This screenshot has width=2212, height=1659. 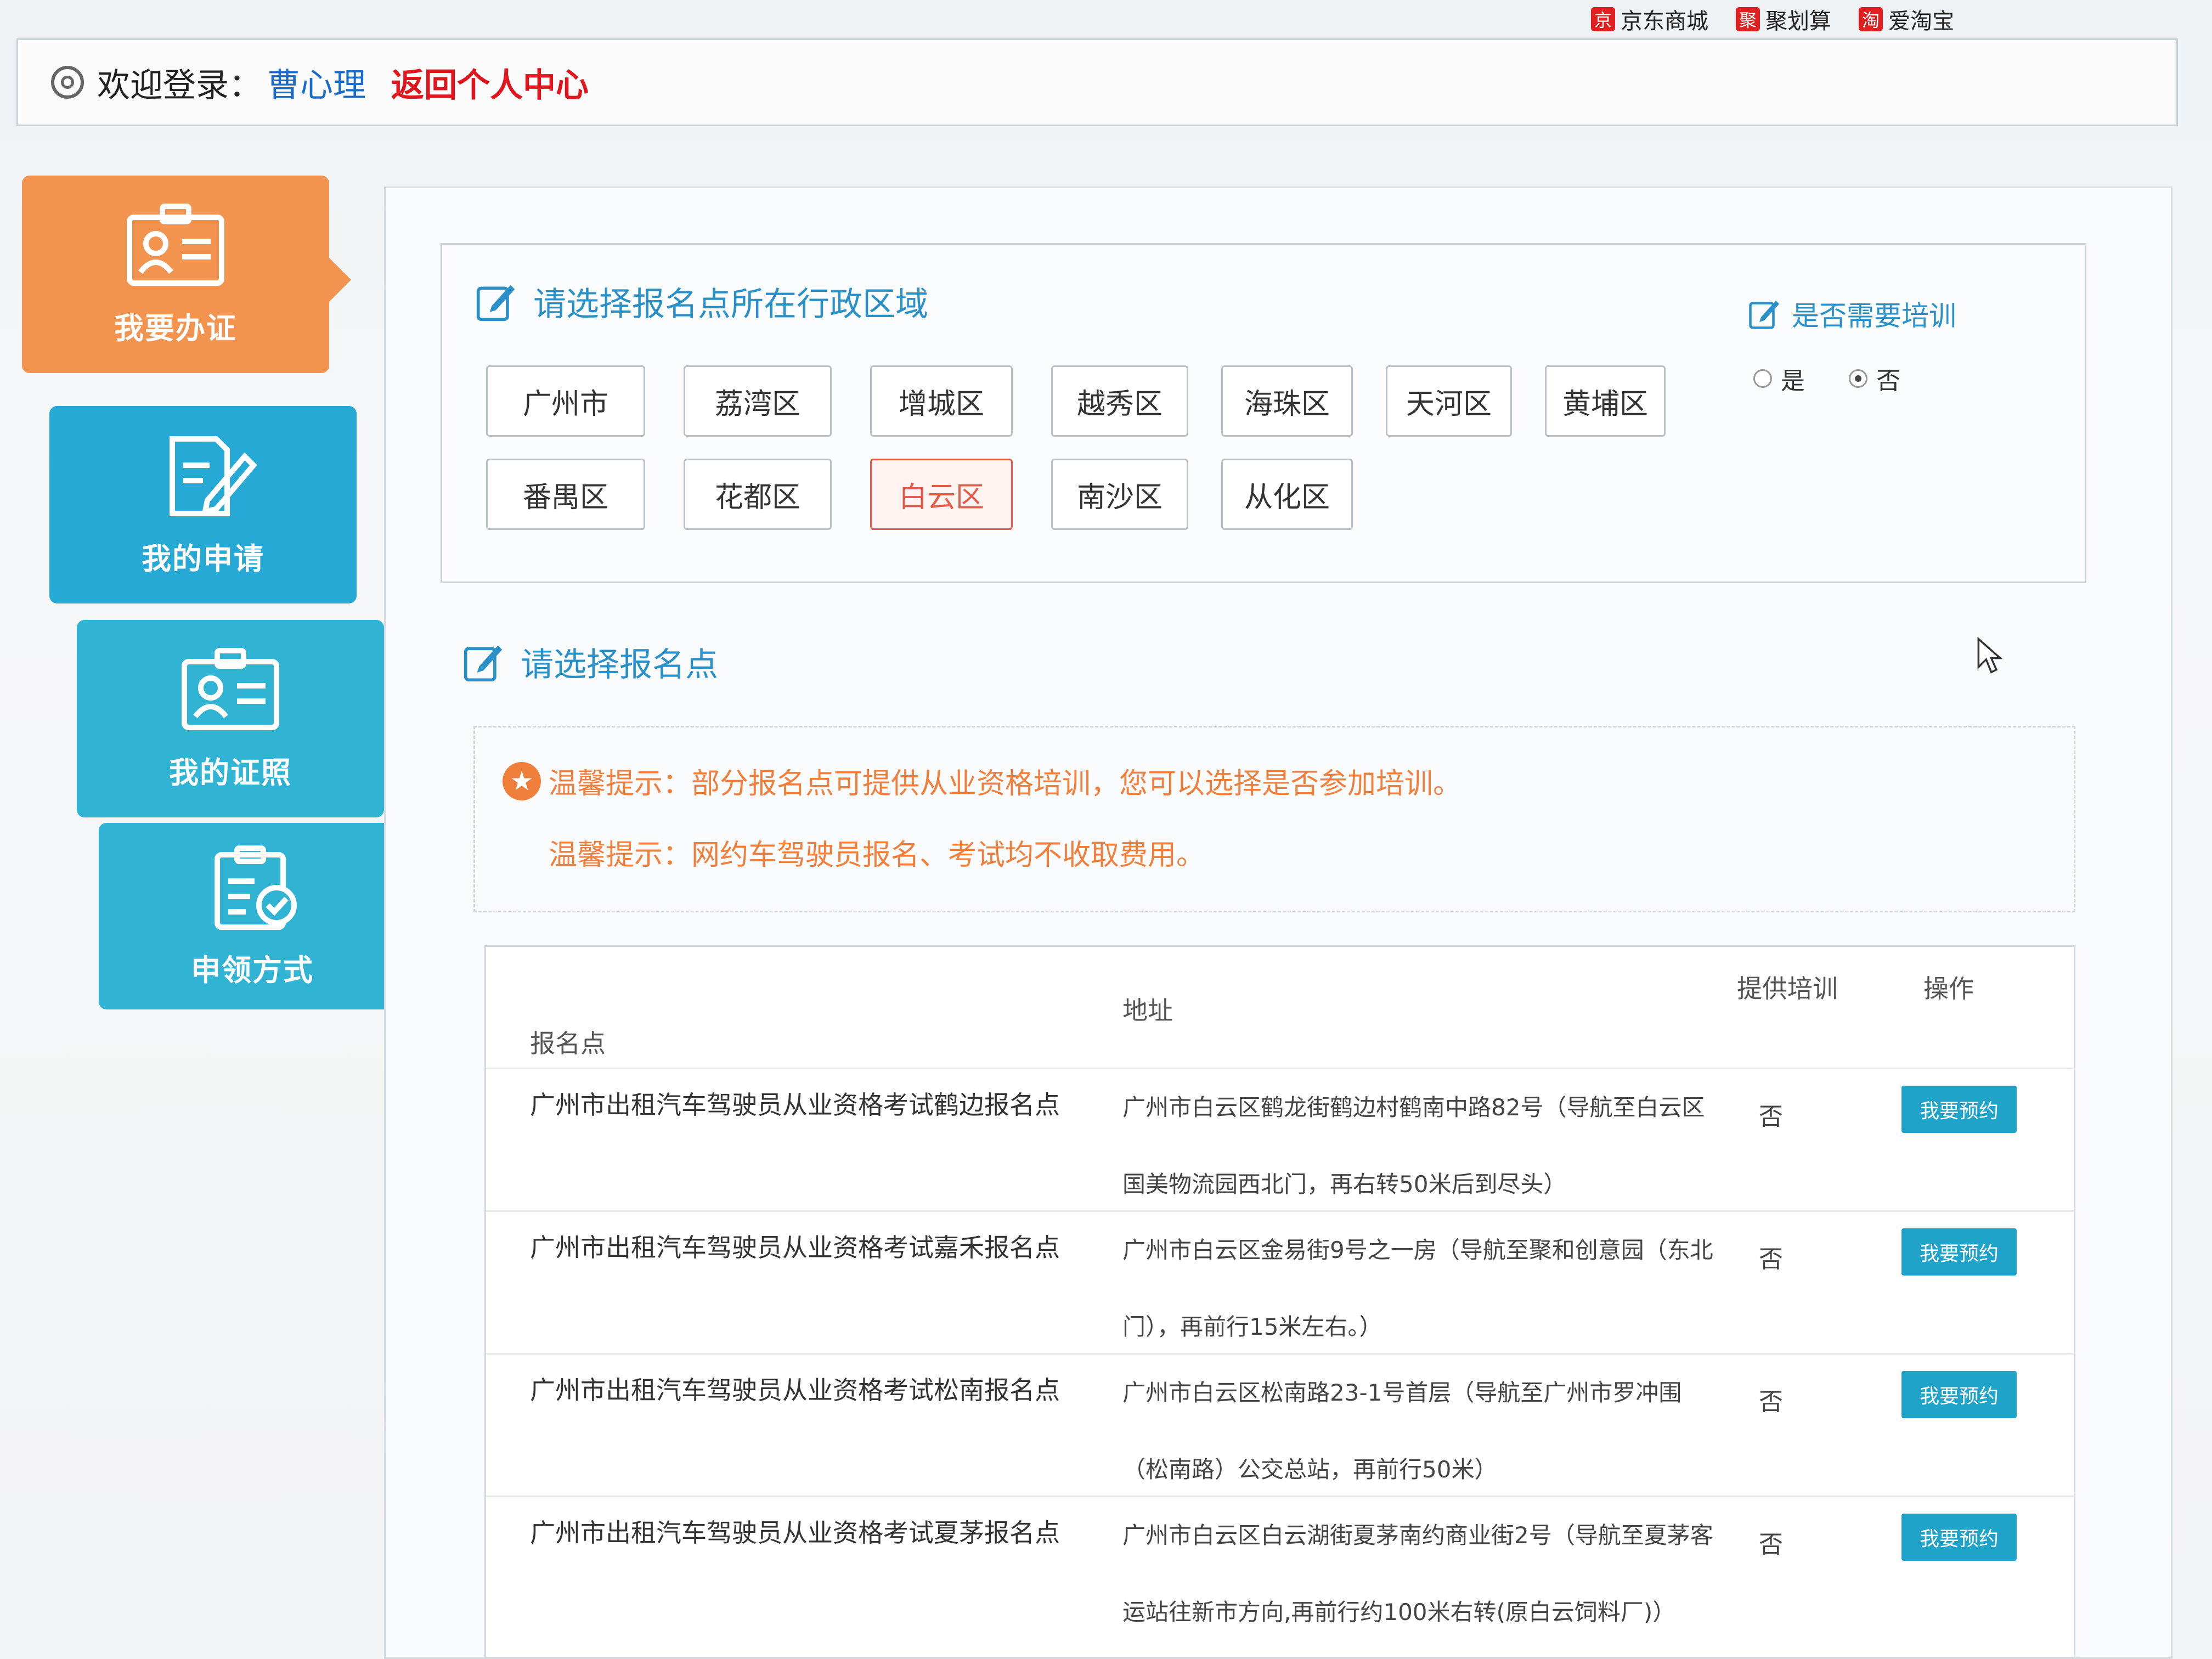 What do you see at coordinates (1793, 381) in the screenshot?
I see `radio-label: 是` at bounding box center [1793, 381].